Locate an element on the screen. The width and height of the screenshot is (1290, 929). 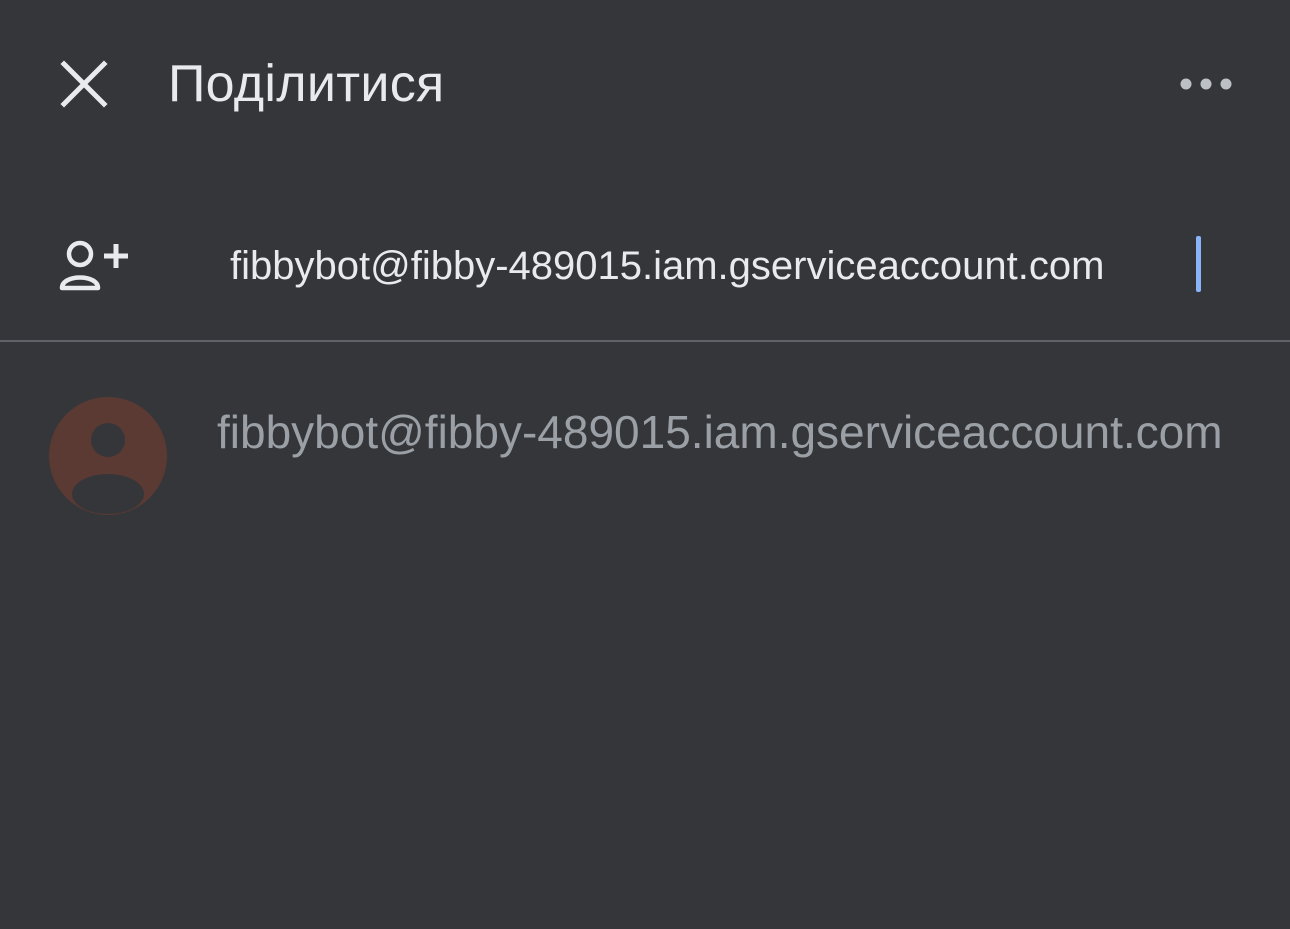
more-horizontal-icon is located at coordinates (1206, 84).